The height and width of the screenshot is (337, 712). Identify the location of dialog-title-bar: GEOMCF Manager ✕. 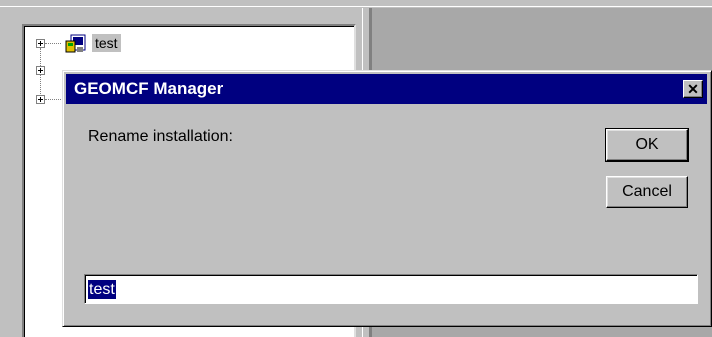
(386, 89).